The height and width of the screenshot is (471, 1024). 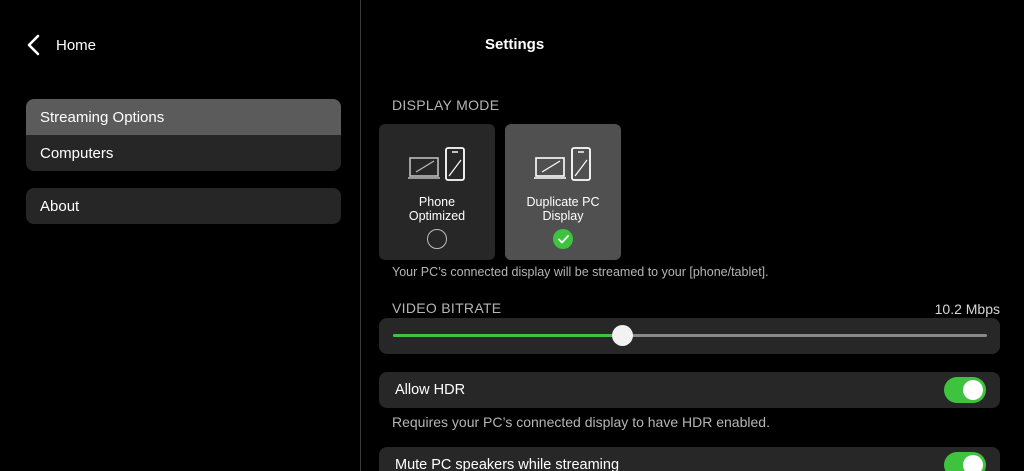 I want to click on nav-item-computers: Computers, so click(x=183, y=153).